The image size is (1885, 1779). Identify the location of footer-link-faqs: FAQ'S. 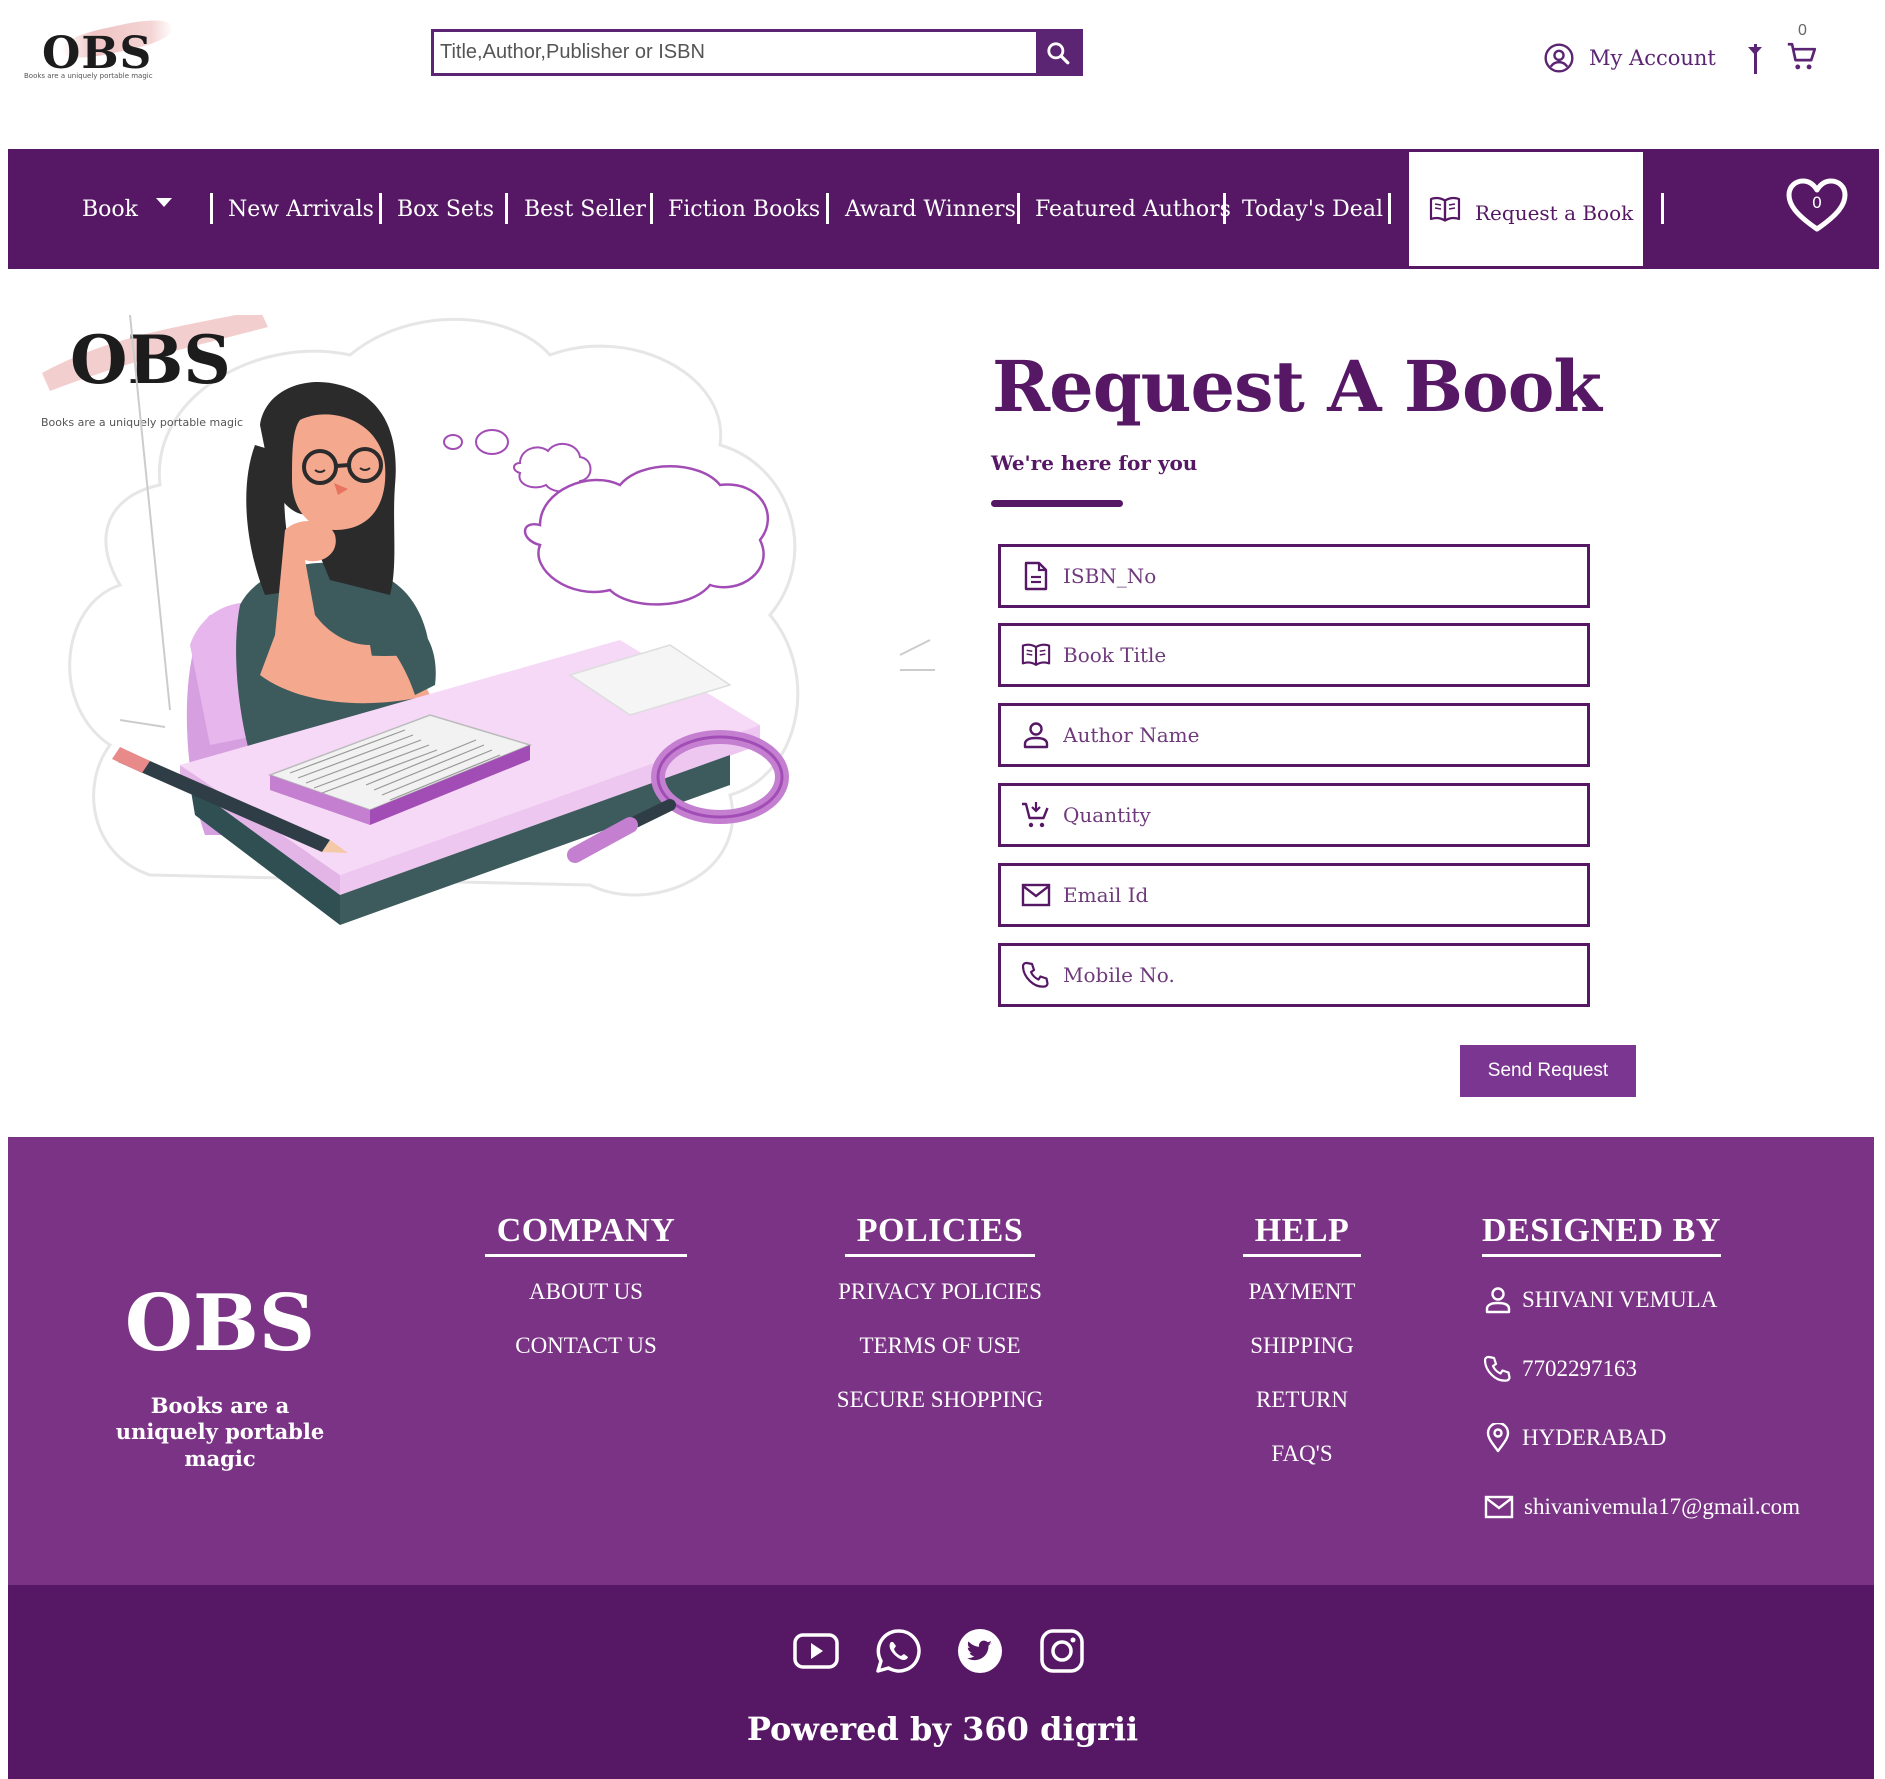
(1302, 1464).